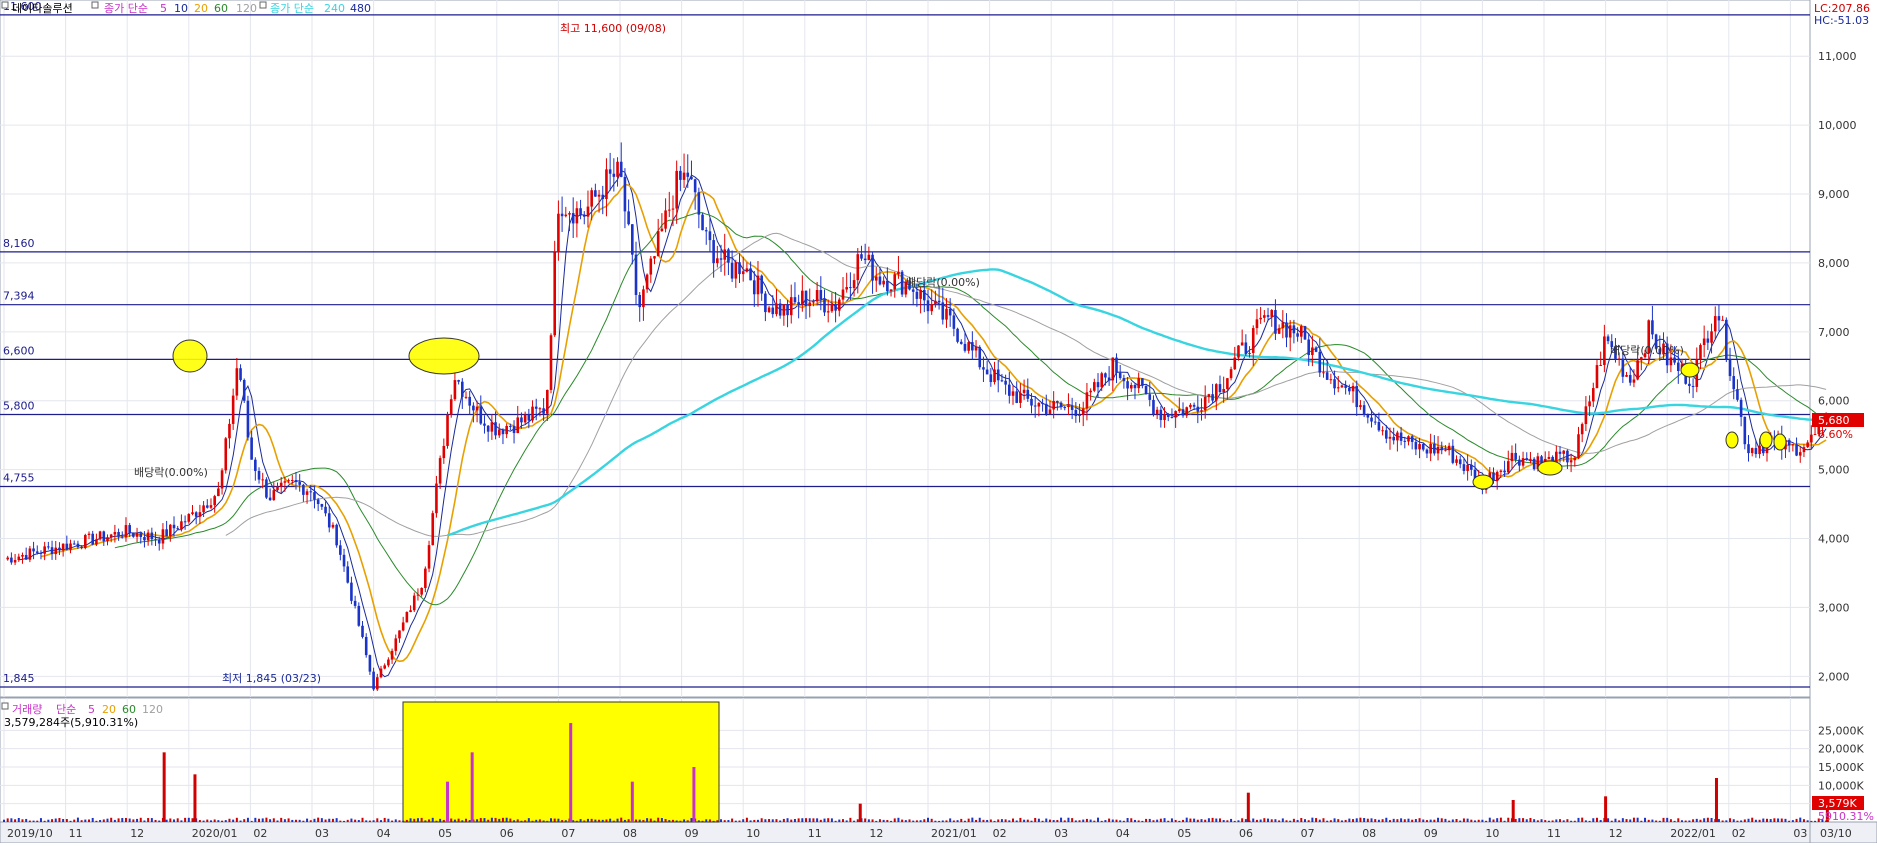 The width and height of the screenshot is (1877, 846). Describe the element at coordinates (19, 296) in the screenshot. I see `level-label: 7,394` at that location.